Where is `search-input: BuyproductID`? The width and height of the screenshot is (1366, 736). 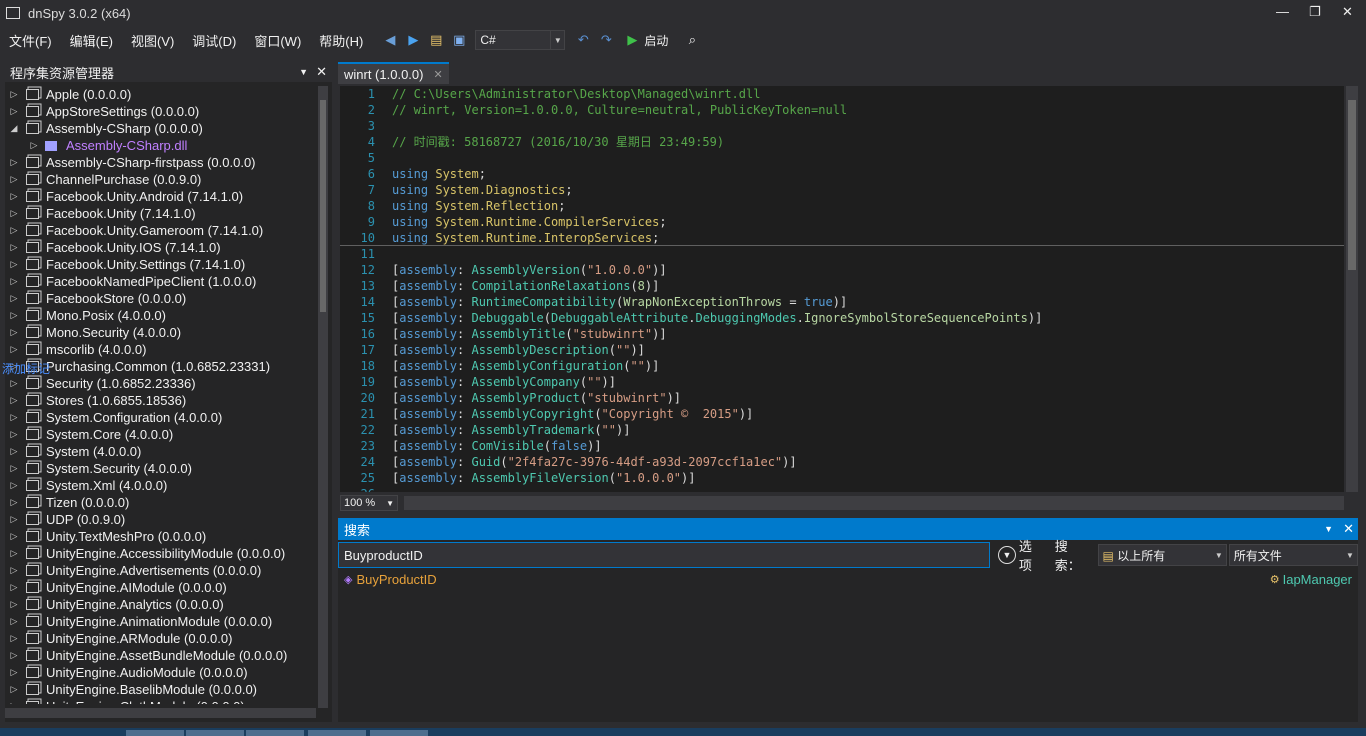
search-input: BuyproductID is located at coordinates (664, 555).